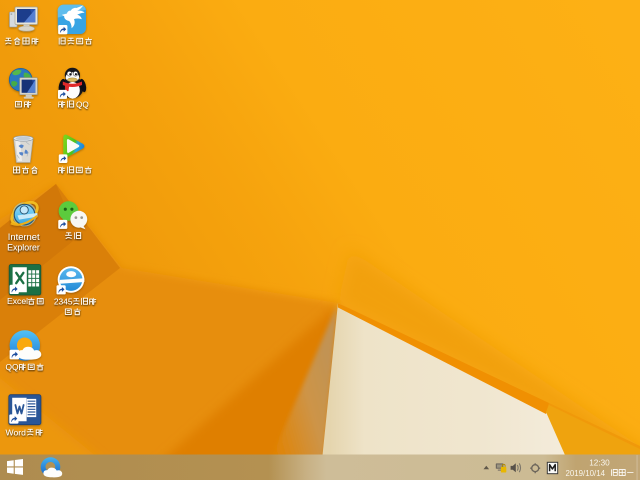 The width and height of the screenshot is (640, 480). What do you see at coordinates (599, 463) in the screenshot?
I see `svg-text: 12:30` at bounding box center [599, 463].